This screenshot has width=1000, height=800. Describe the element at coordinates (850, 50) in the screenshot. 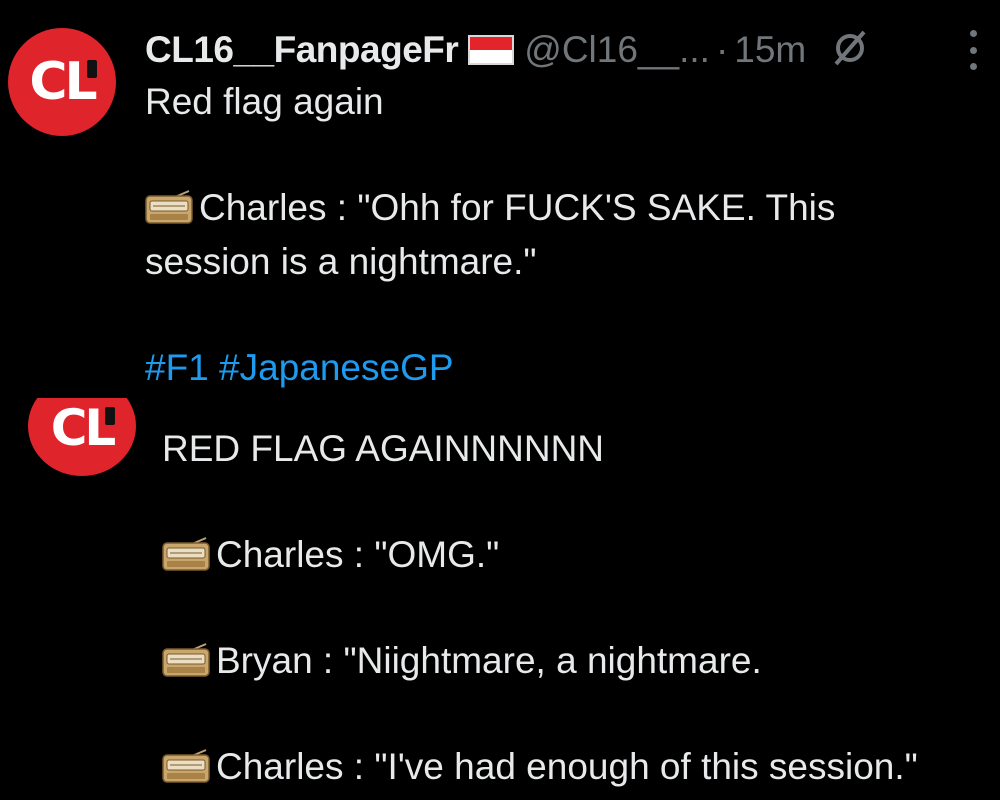

I see `grok-icon` at that location.